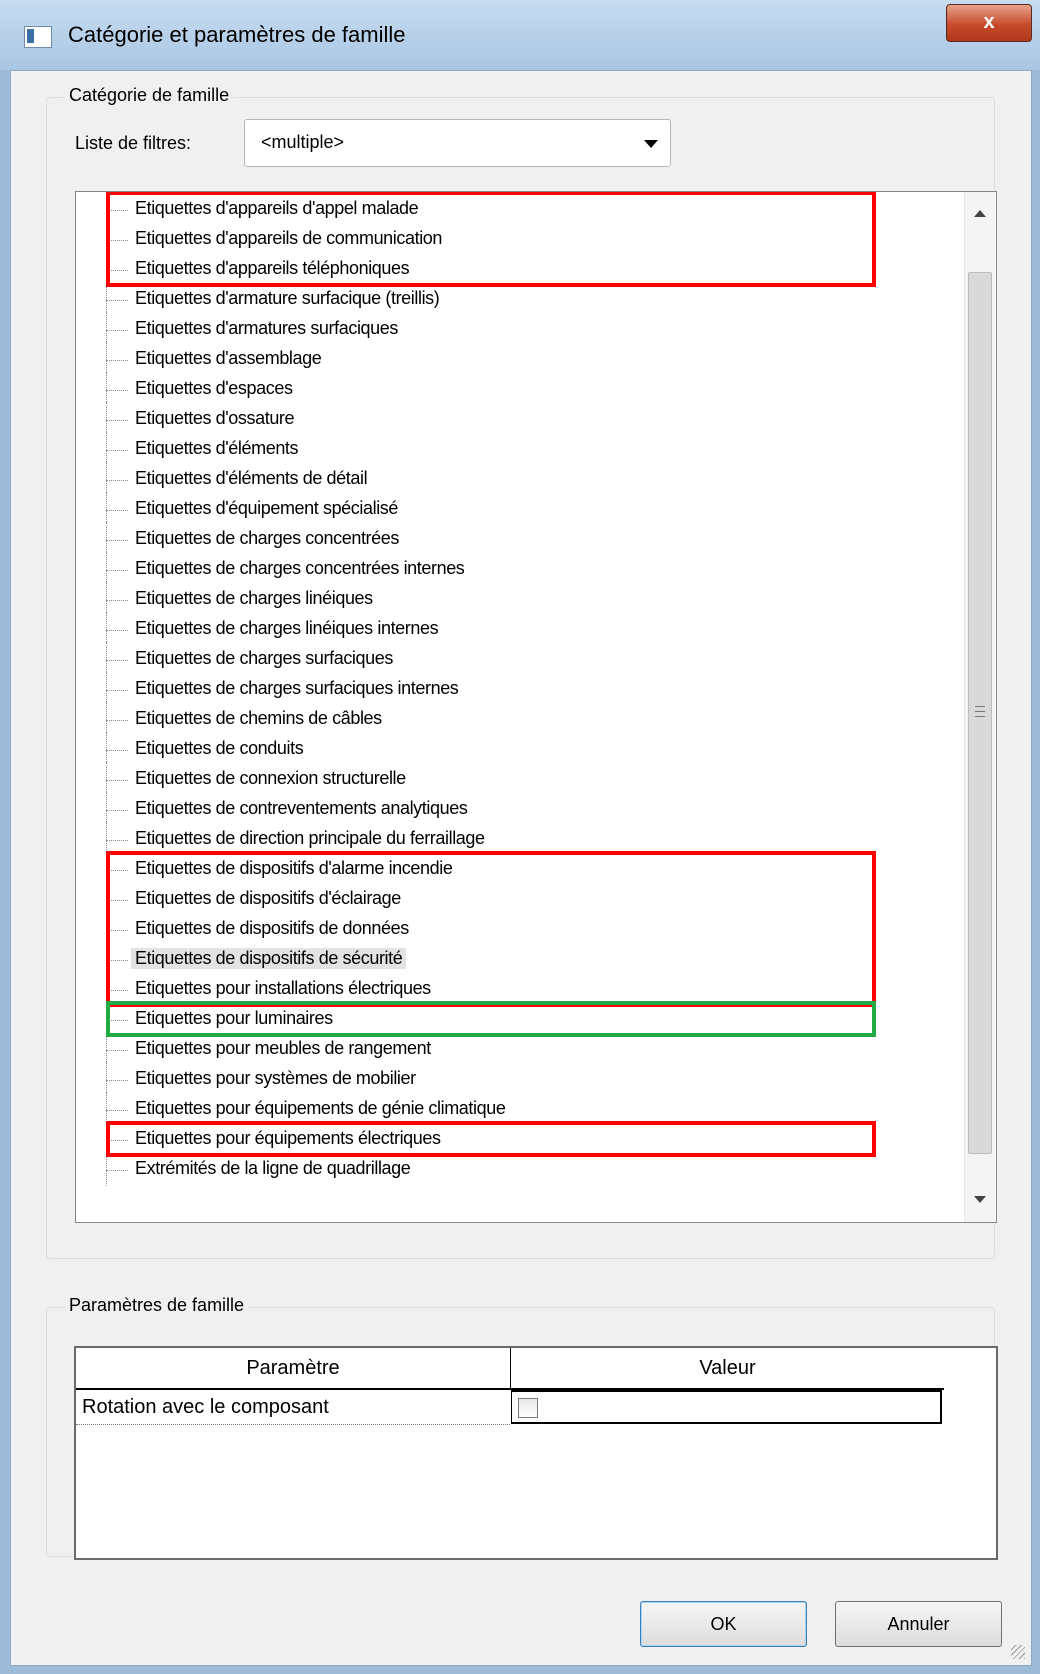 Image resolution: width=1040 pixels, height=1674 pixels. What do you see at coordinates (457, 143) in the screenshot?
I see `filter-dropdown: <multiple>` at bounding box center [457, 143].